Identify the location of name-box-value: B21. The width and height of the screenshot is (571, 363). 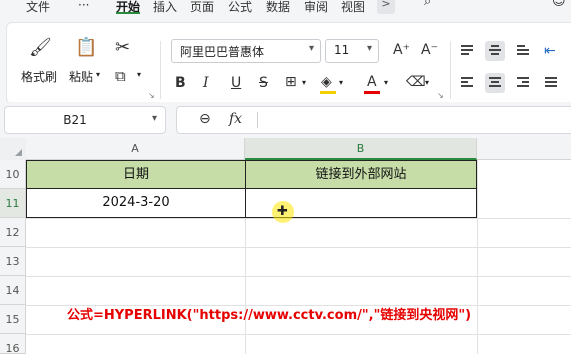
(75, 120).